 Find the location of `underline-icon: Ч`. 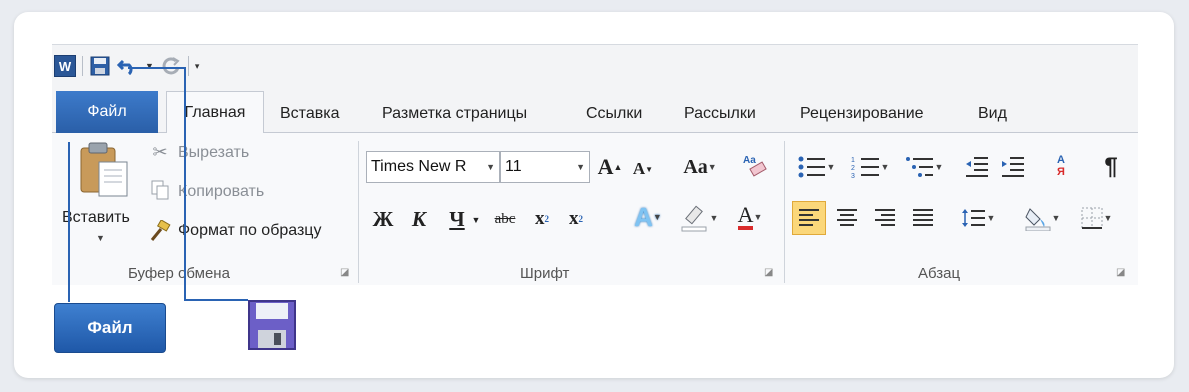

underline-icon: Ч is located at coordinates (457, 219).